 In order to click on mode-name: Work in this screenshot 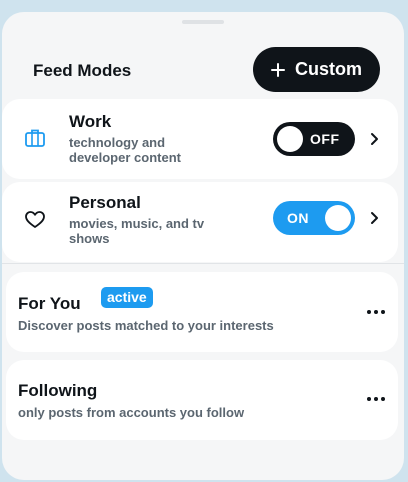, I will do `click(90, 121)`.